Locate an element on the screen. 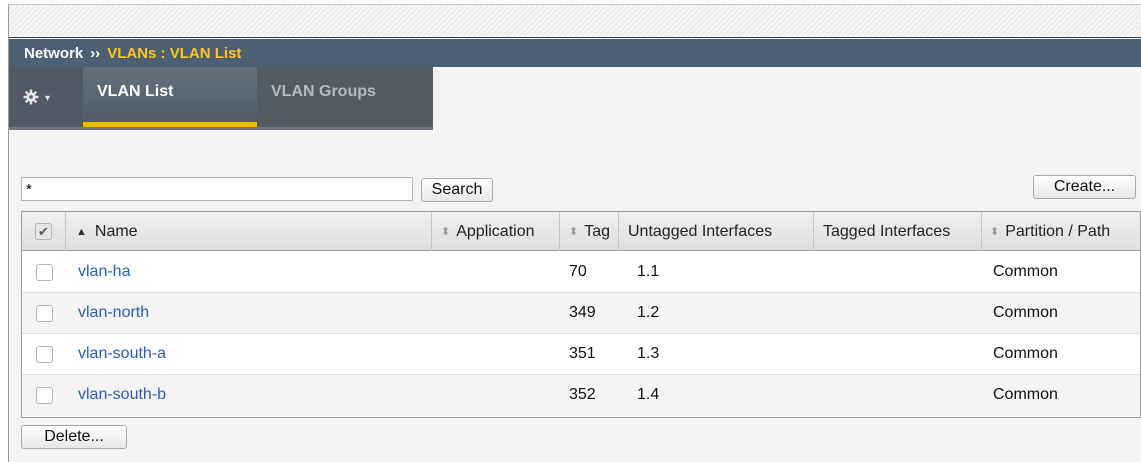 The width and height of the screenshot is (1141, 462). tab-bar: ▾ VLAN List VLAN Groups is located at coordinates (221, 98).